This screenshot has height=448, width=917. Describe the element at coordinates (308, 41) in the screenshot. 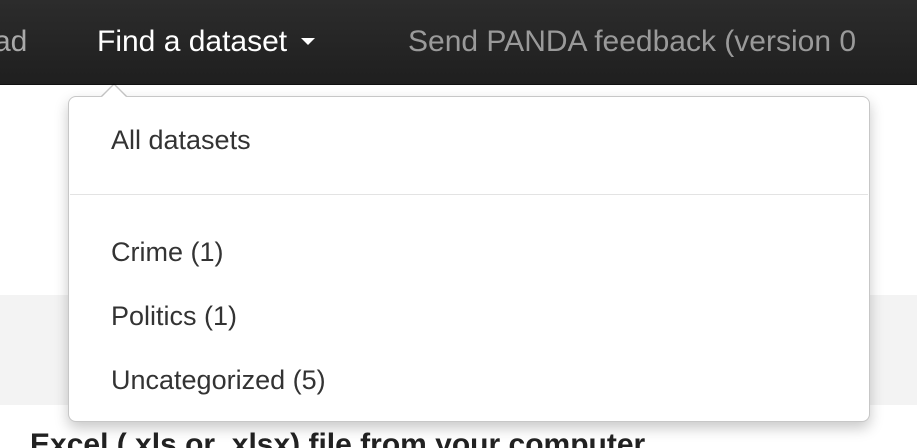

I see `caret-down-icon` at that location.